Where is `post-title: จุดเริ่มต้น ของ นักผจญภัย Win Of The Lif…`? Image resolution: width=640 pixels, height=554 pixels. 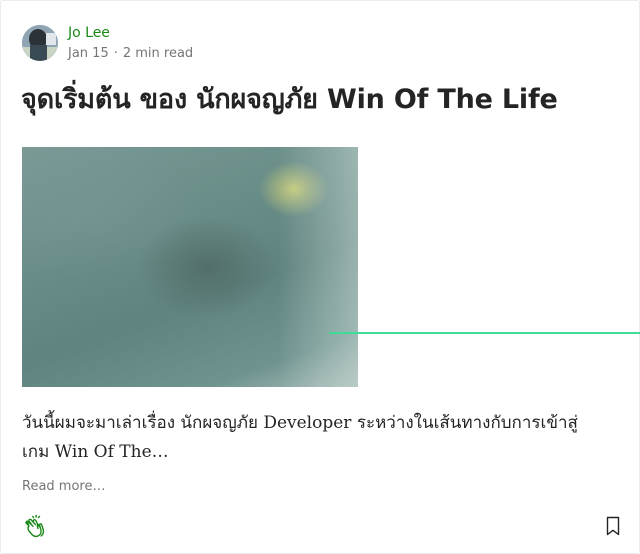 post-title: จุดเริ่มต้น ของ นักผจญภัย Win Of The Lif… is located at coordinates (289, 100).